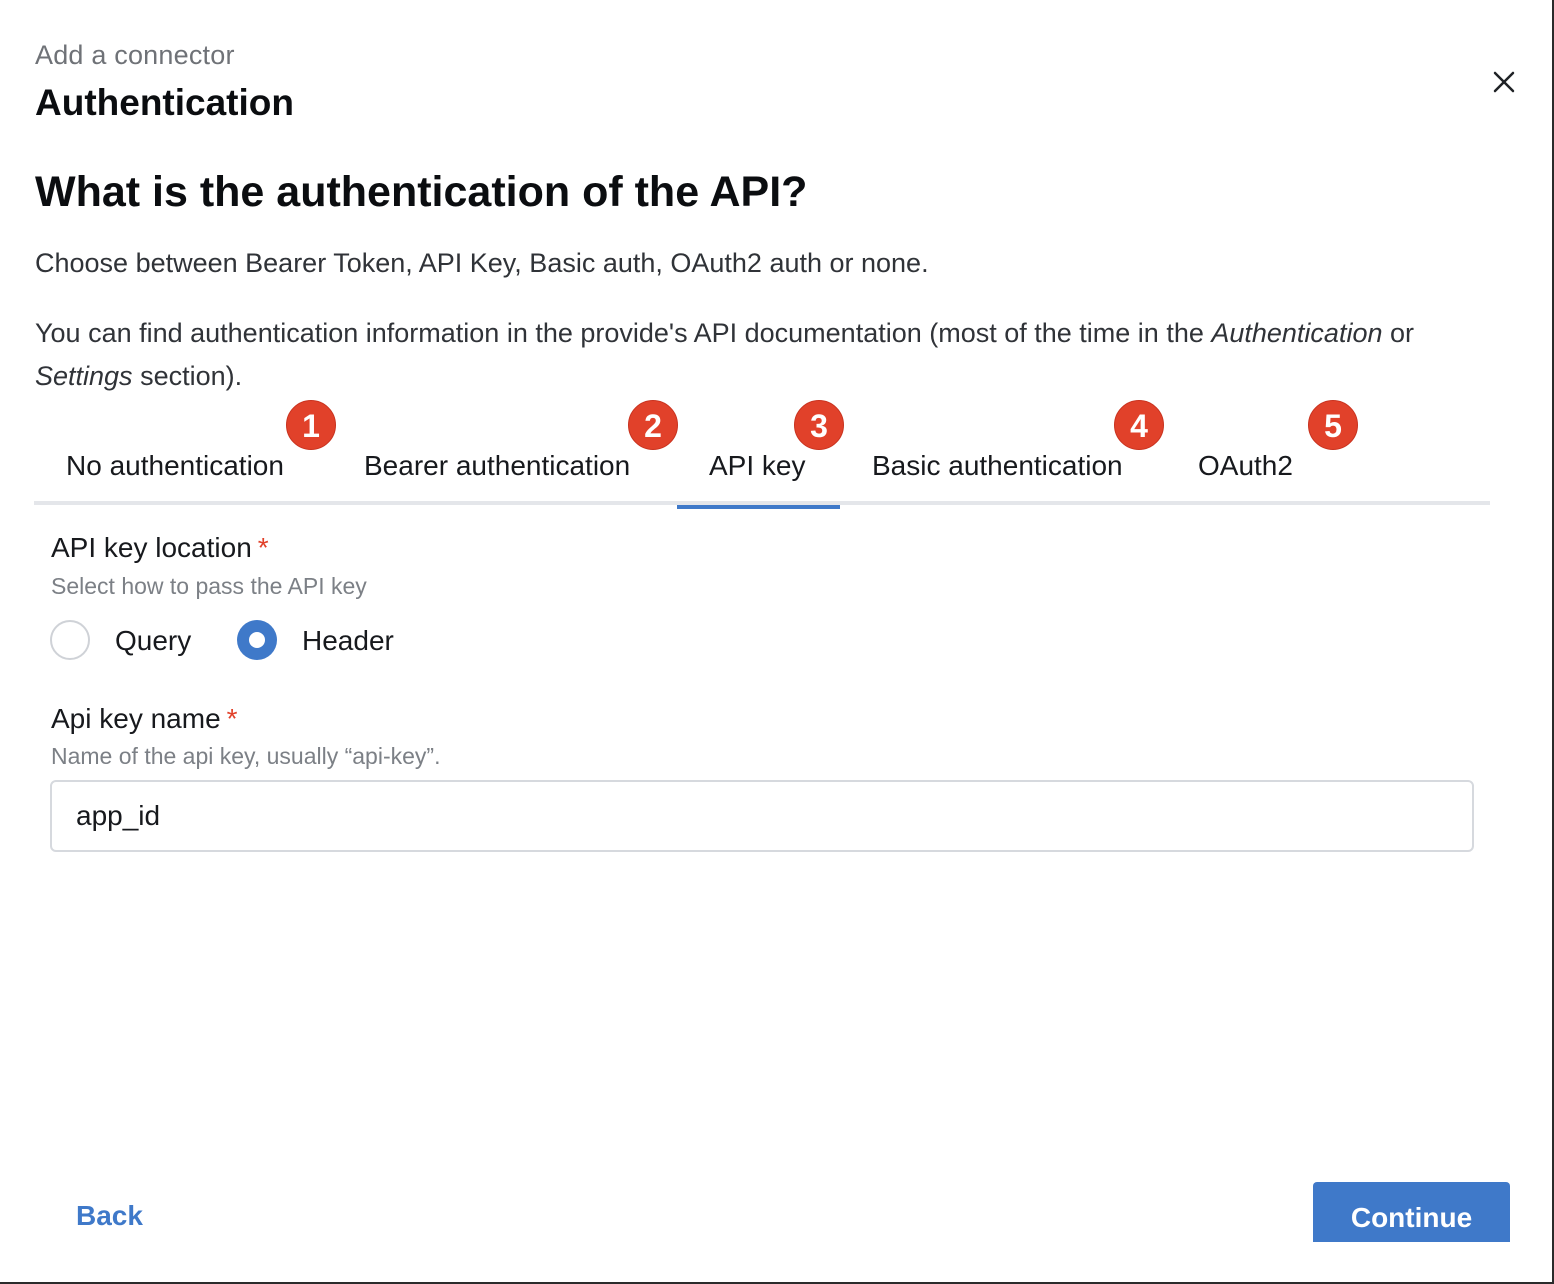 This screenshot has height=1284, width=1554. I want to click on annotation-badge-5: 5, so click(1333, 425).